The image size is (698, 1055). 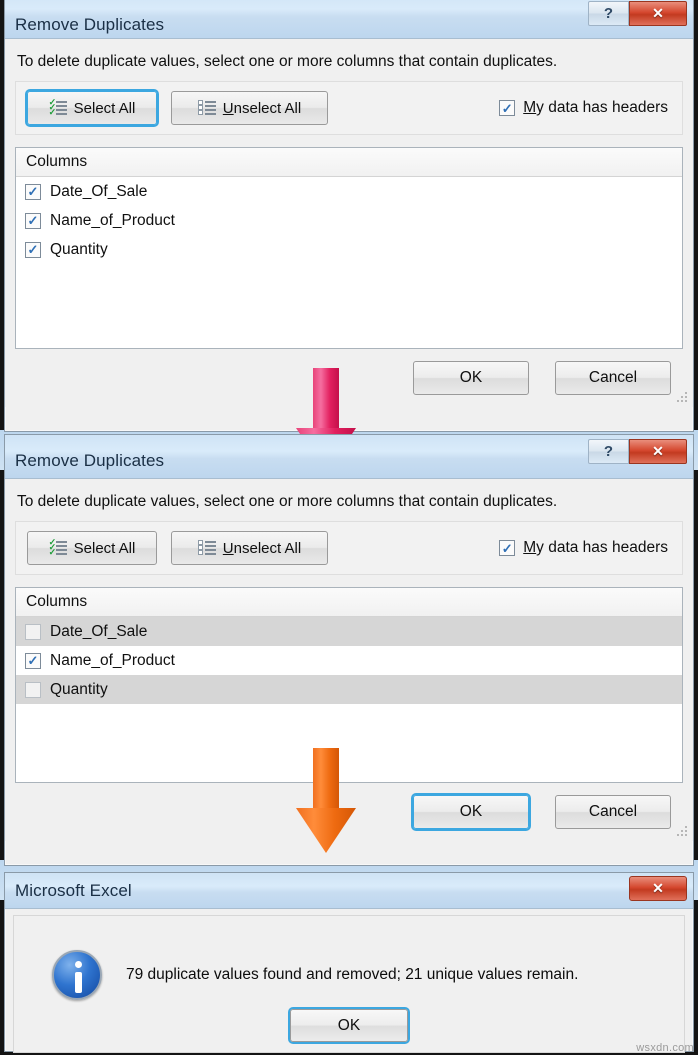 I want to click on info-icon, so click(x=77, y=975).